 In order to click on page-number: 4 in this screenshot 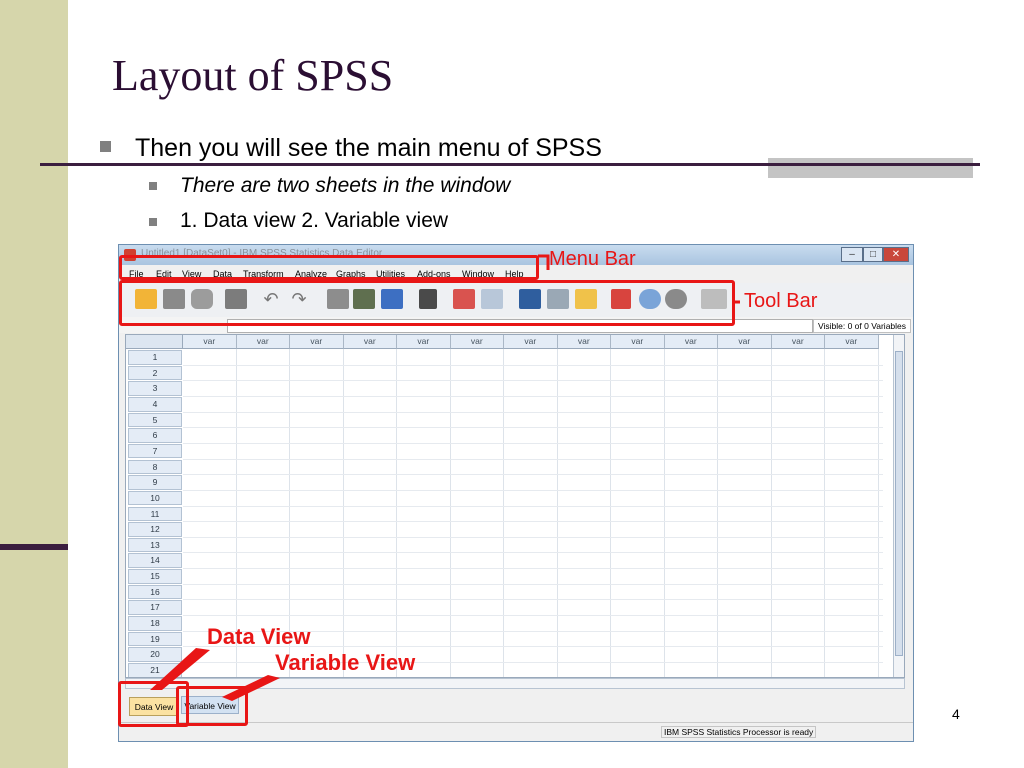, I will do `click(956, 714)`.